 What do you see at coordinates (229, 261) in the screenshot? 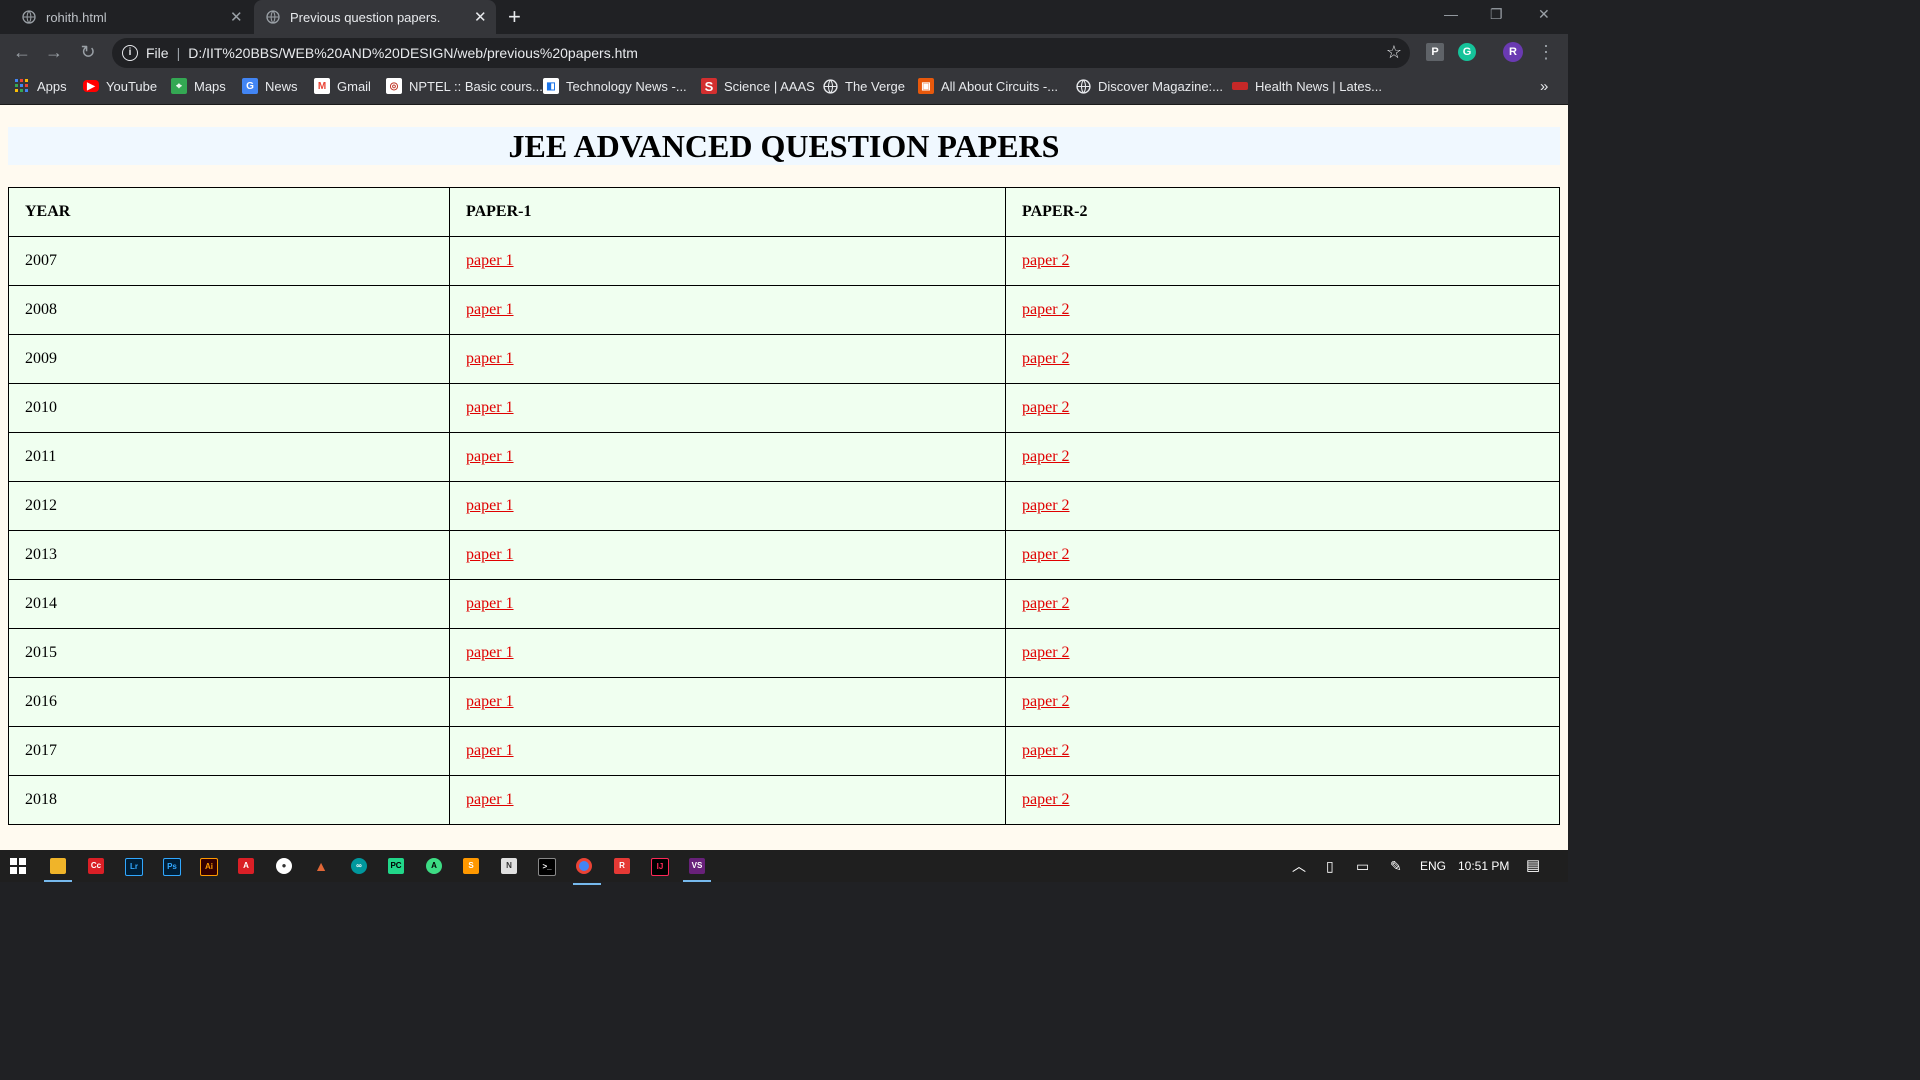
I see `year-cell: 2007` at bounding box center [229, 261].